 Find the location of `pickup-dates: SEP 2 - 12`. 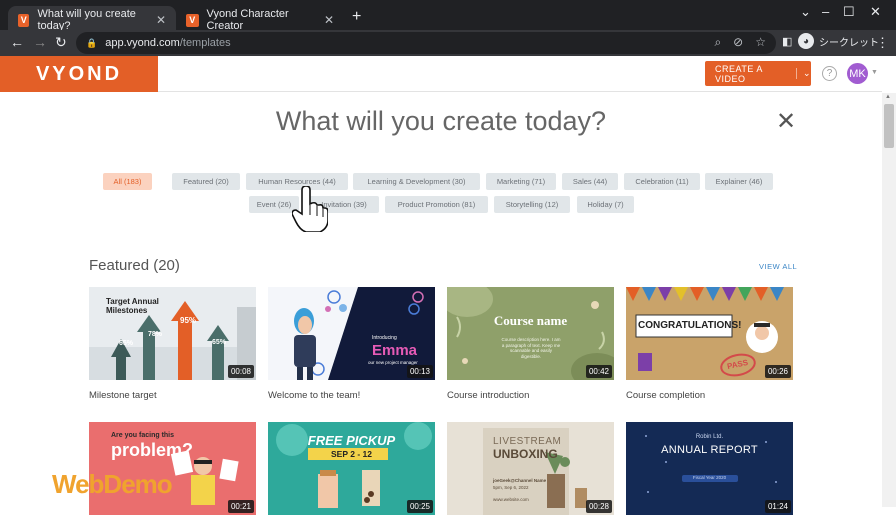

pickup-dates: SEP 2 - 12 is located at coordinates (351, 454).